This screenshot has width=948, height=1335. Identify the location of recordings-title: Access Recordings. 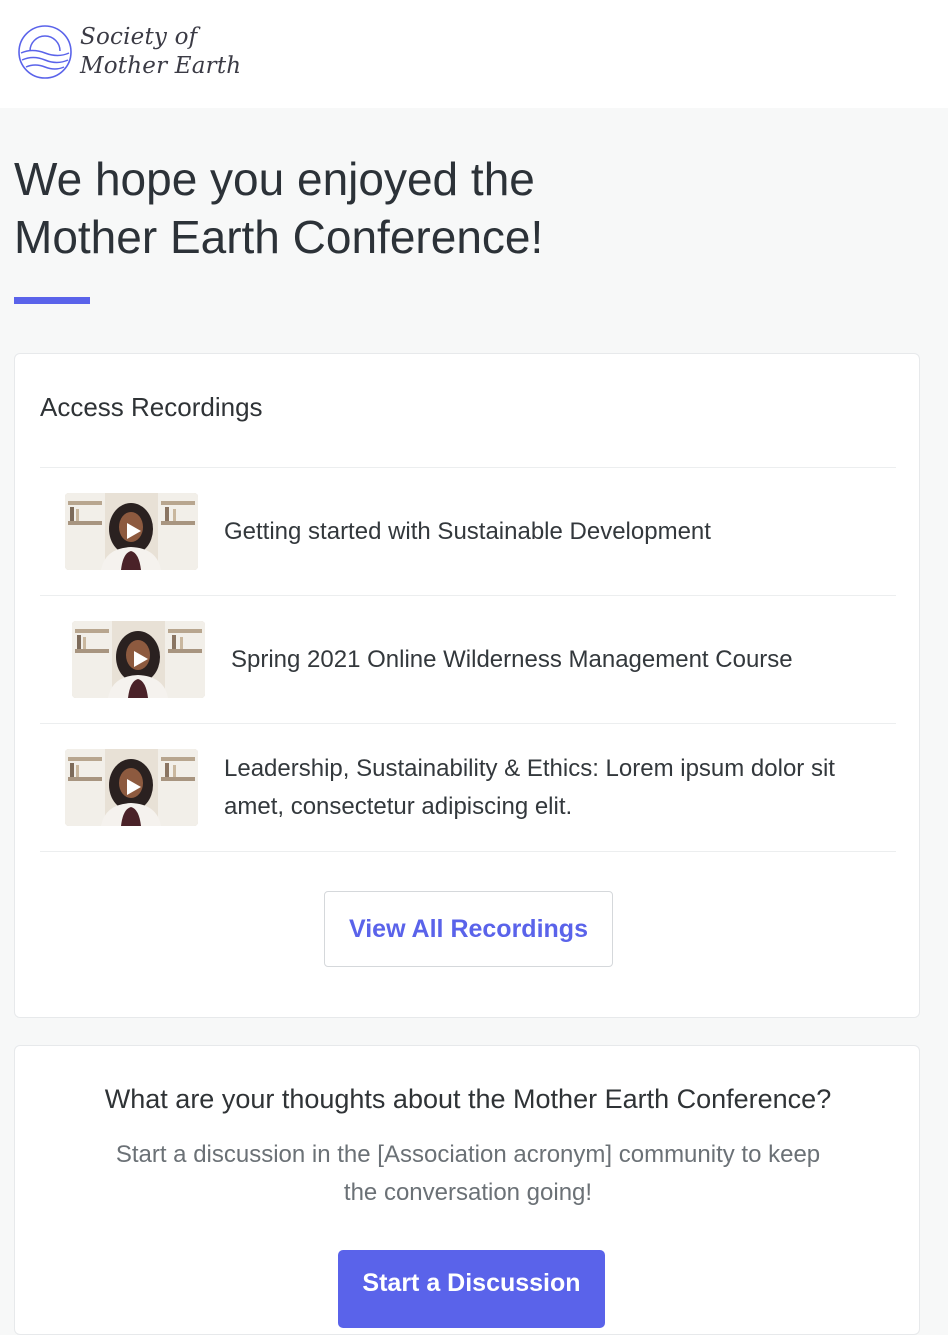
(151, 407).